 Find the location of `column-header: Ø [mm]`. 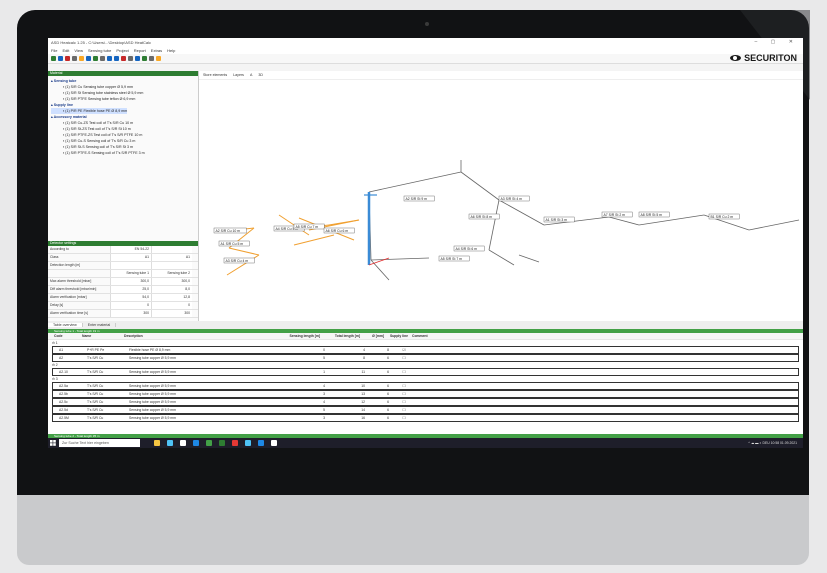

column-header: Ø [mm] is located at coordinates (376, 336).